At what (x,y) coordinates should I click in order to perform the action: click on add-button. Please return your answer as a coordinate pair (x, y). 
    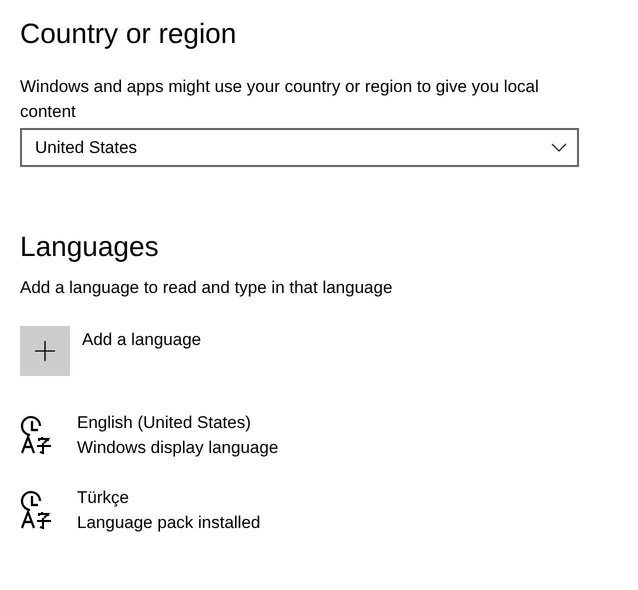
    Looking at the image, I should click on (45, 351).